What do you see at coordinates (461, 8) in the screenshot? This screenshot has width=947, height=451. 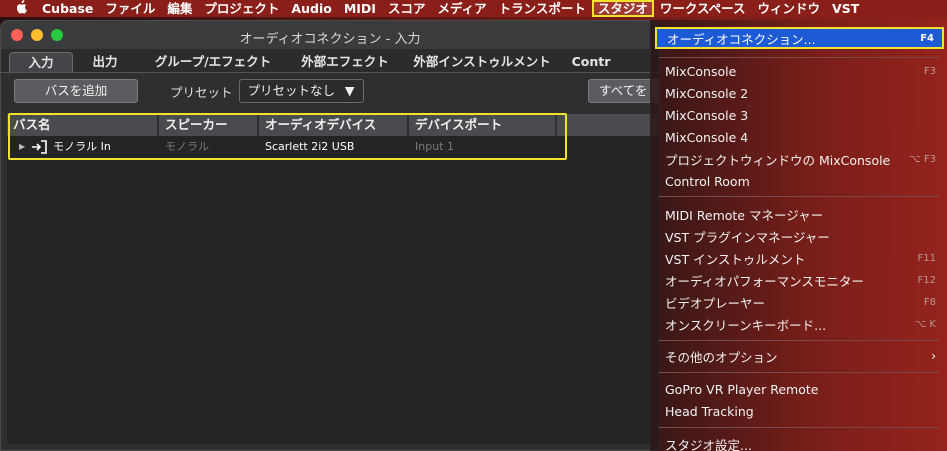 I see `menu-media: メディア` at bounding box center [461, 8].